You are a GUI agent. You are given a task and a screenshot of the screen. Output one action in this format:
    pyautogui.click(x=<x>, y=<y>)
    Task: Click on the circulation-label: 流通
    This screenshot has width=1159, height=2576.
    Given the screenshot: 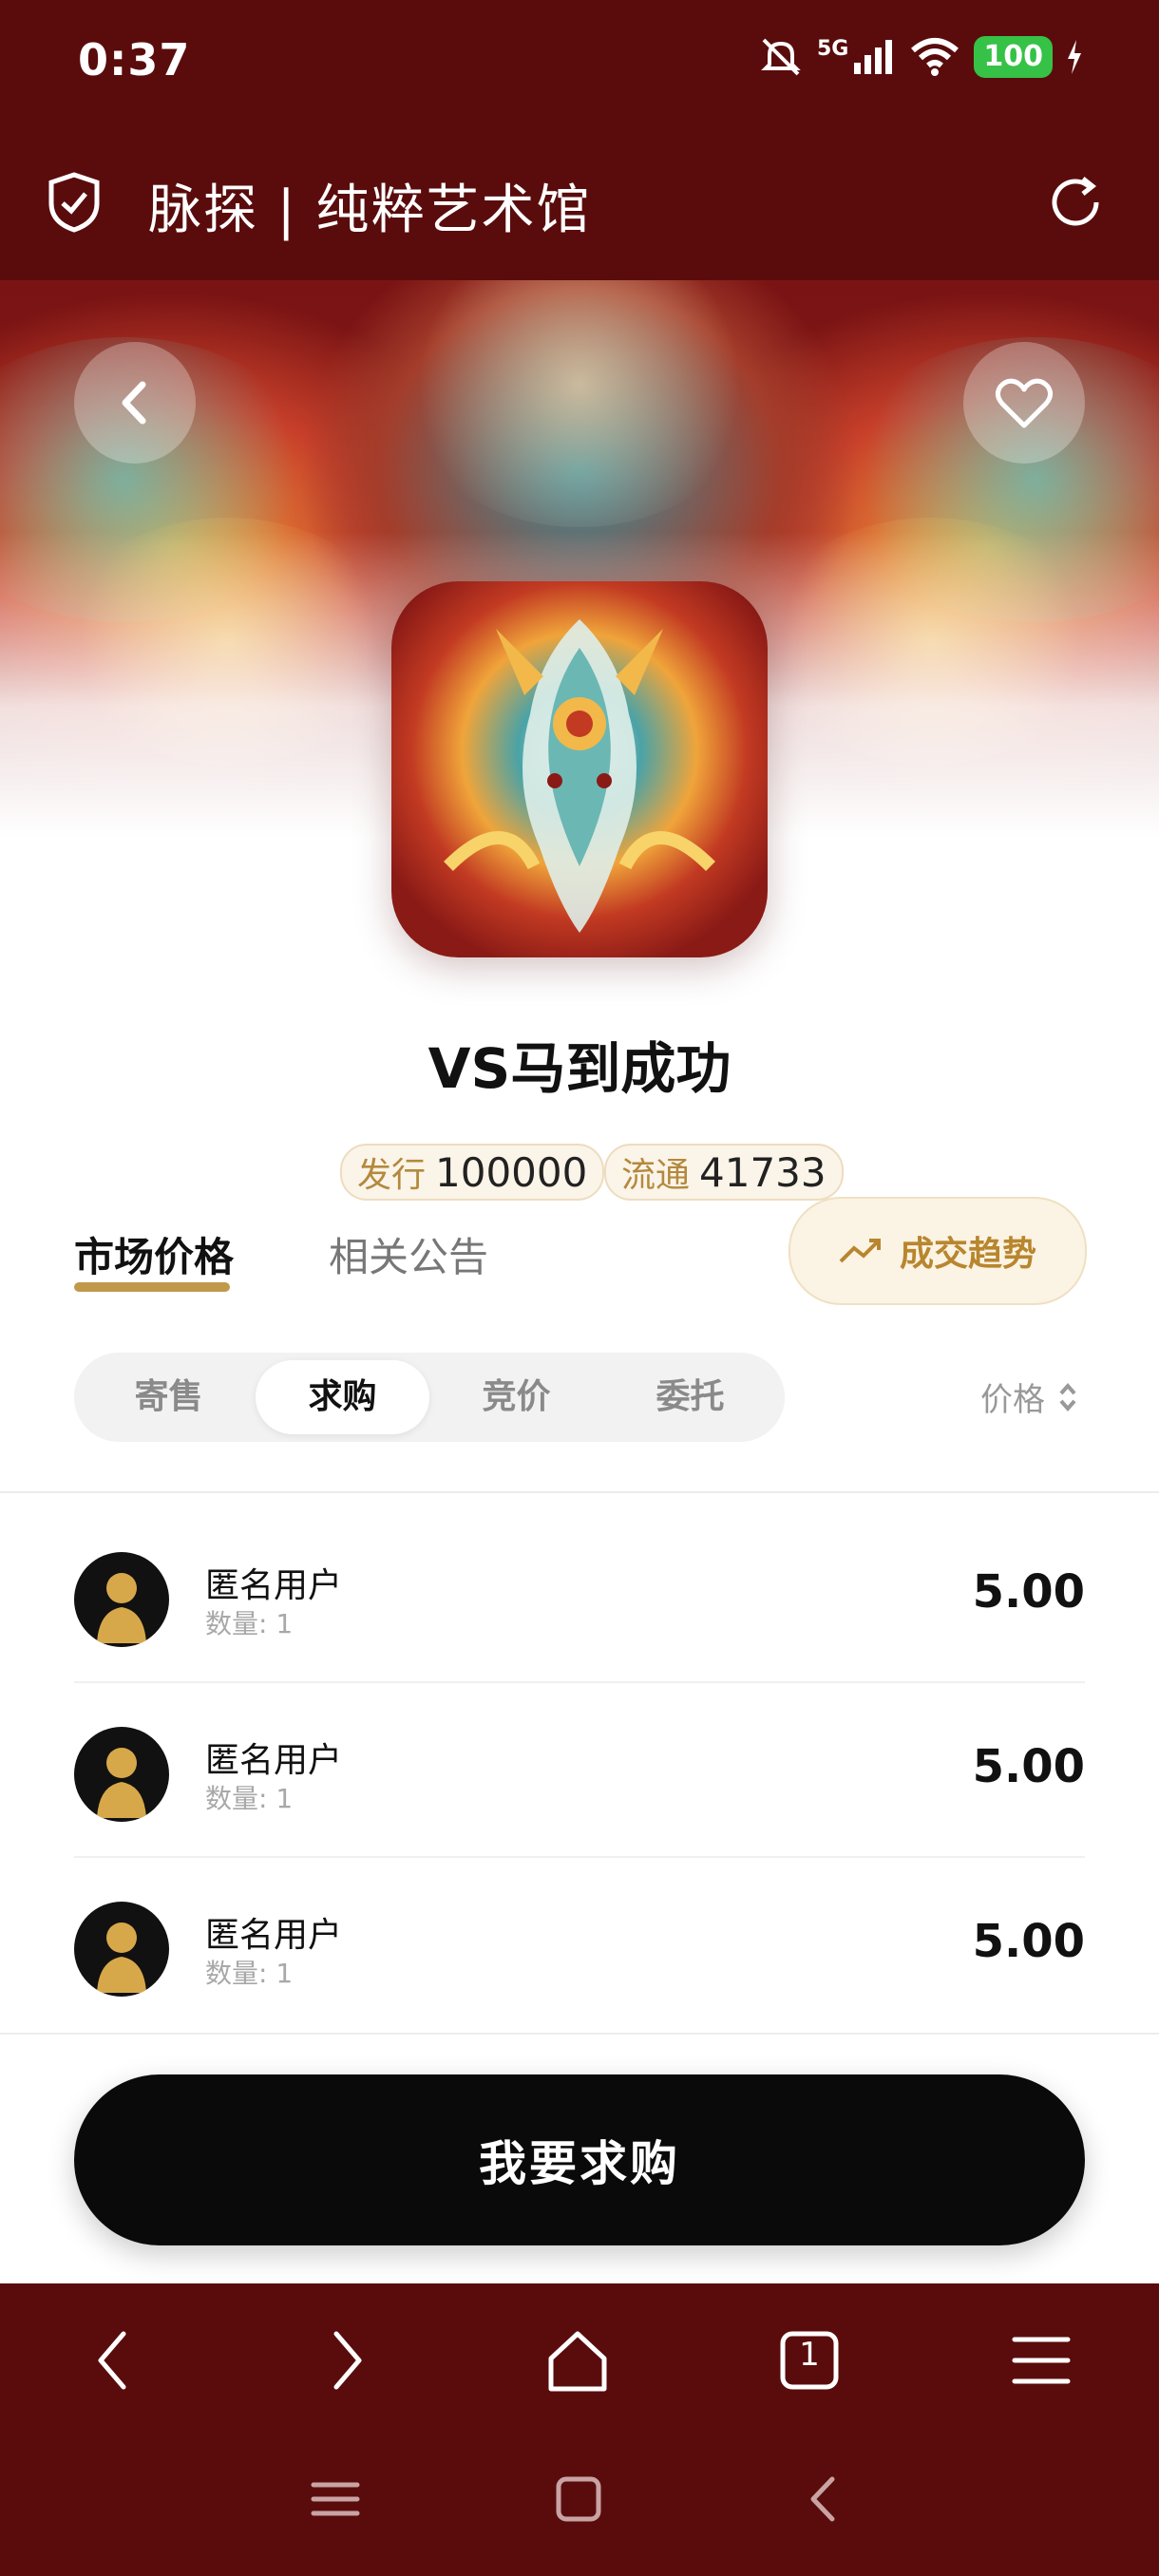 What is the action you would take?
    pyautogui.click(x=656, y=1175)
    